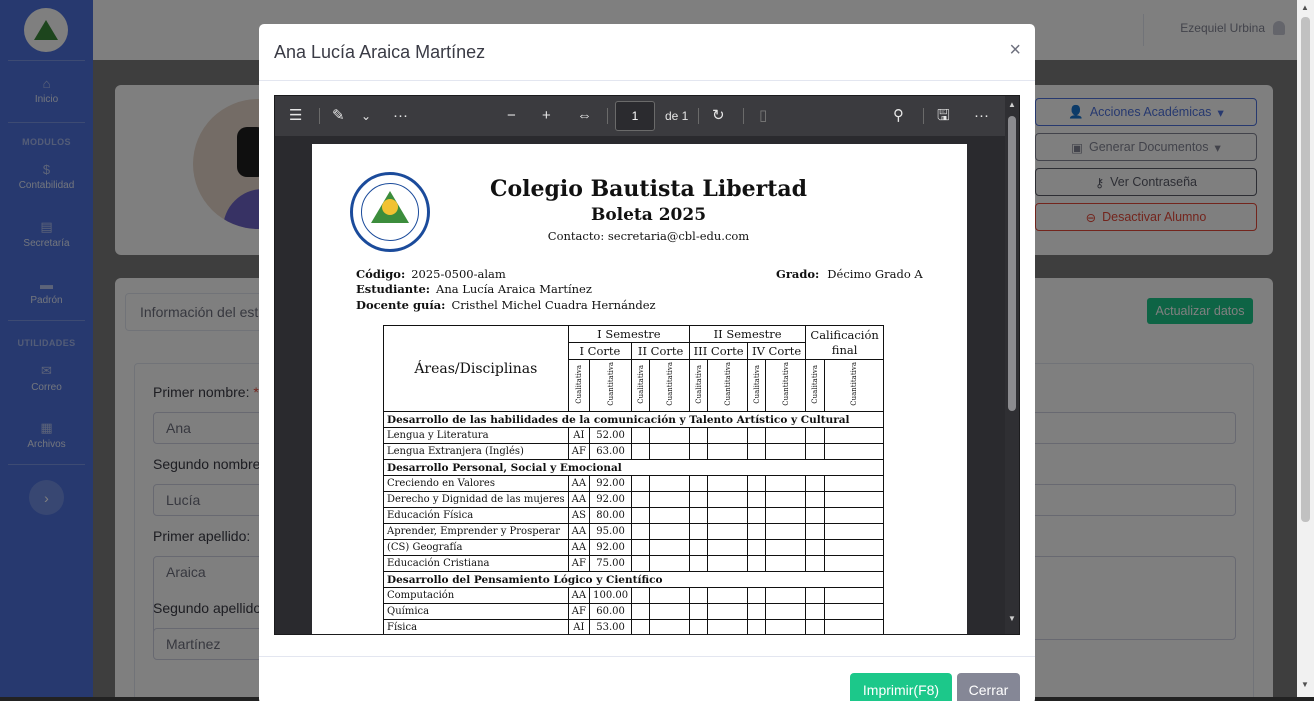 Image resolution: width=1314 pixels, height=701 pixels. What do you see at coordinates (647, 52) in the screenshot?
I see `modal-header: Ana Lucía Araica Martínez ×` at bounding box center [647, 52].